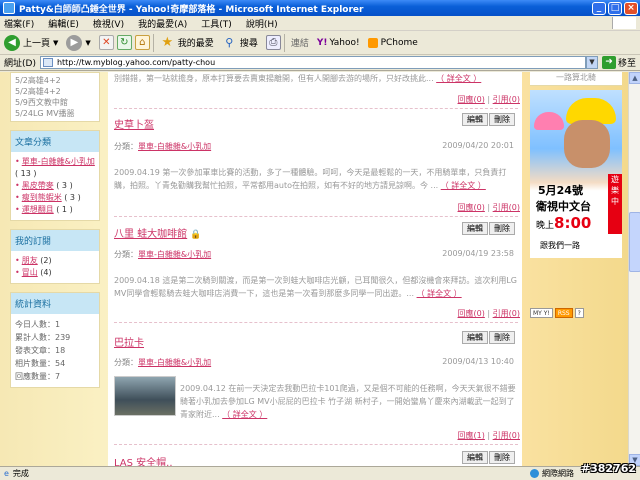 The width and height of the screenshot is (640, 480). I want to click on post-title: 巴拉卡, so click(129, 343).